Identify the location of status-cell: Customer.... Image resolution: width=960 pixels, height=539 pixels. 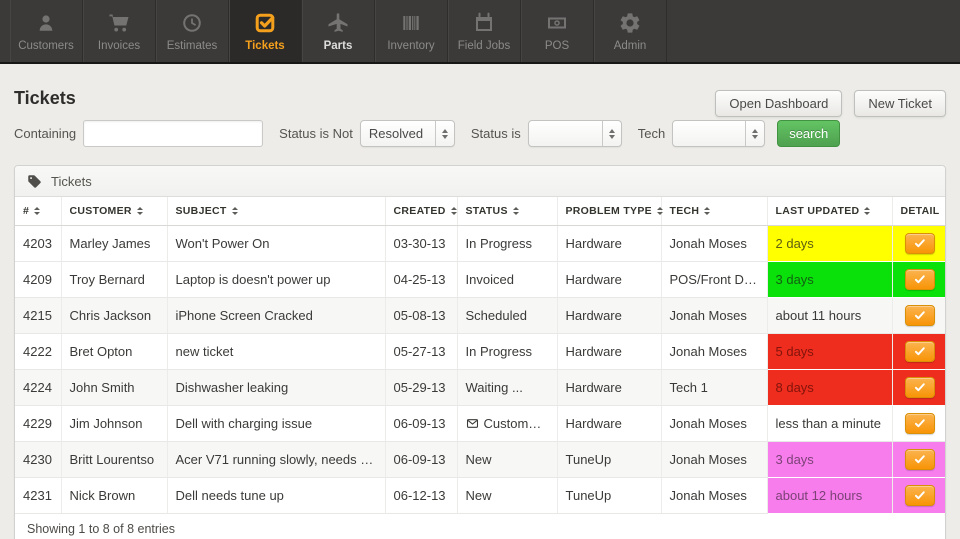
(506, 423).